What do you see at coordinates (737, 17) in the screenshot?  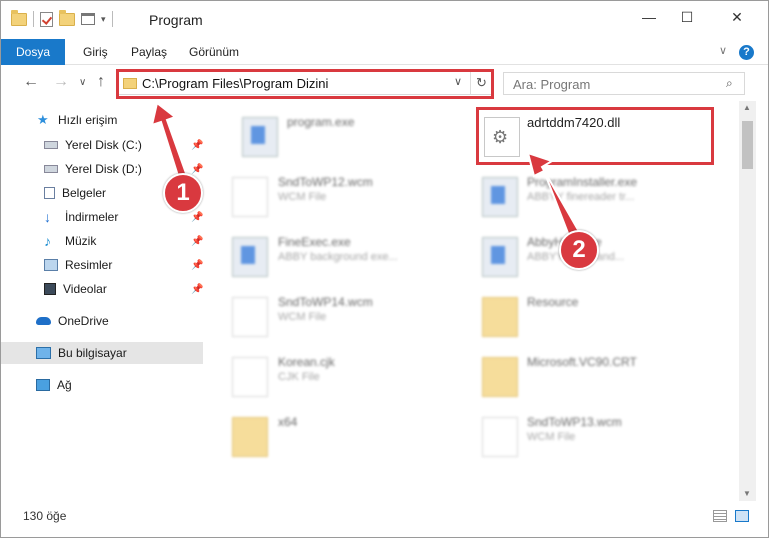 I see `close-button: ✕` at bounding box center [737, 17].